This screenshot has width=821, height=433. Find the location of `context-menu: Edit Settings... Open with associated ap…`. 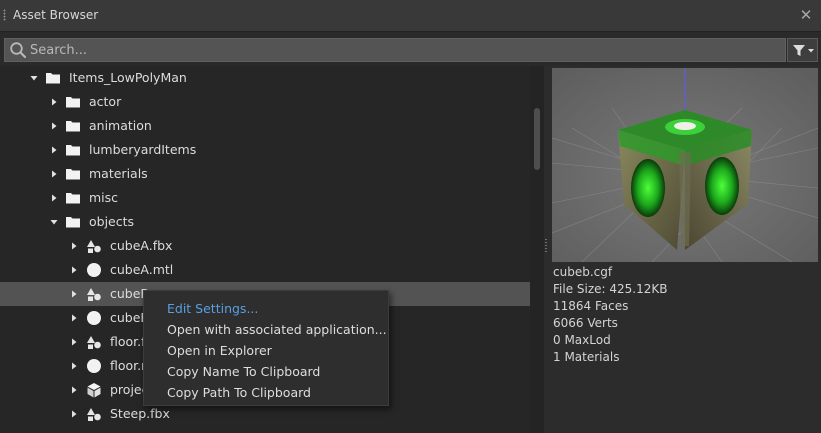

context-menu: Edit Settings... Open with associated ap… is located at coordinates (266, 348).